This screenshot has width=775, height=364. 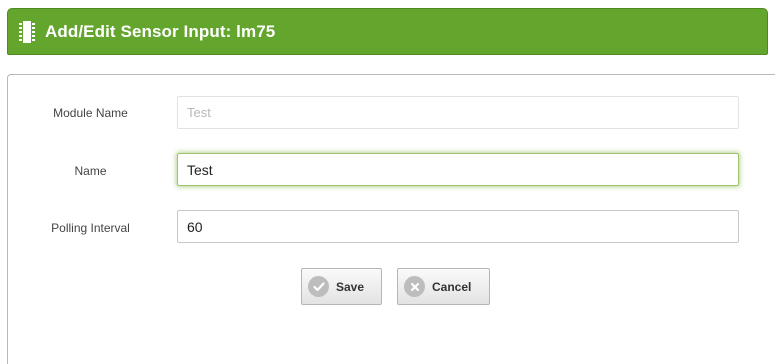 I want to click on cancel-button: Cancel, so click(x=443, y=286).